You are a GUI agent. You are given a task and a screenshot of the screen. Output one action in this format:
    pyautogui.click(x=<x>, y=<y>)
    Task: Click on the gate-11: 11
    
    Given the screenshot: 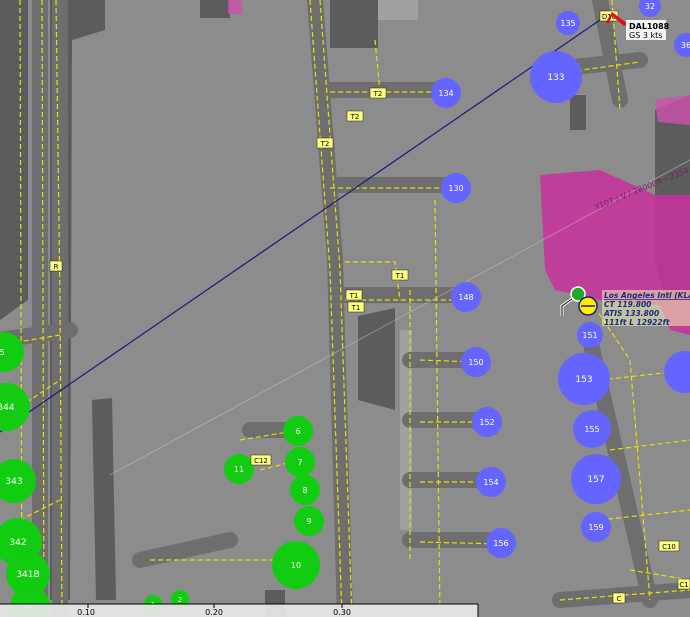 What is the action you would take?
    pyautogui.click(x=239, y=469)
    